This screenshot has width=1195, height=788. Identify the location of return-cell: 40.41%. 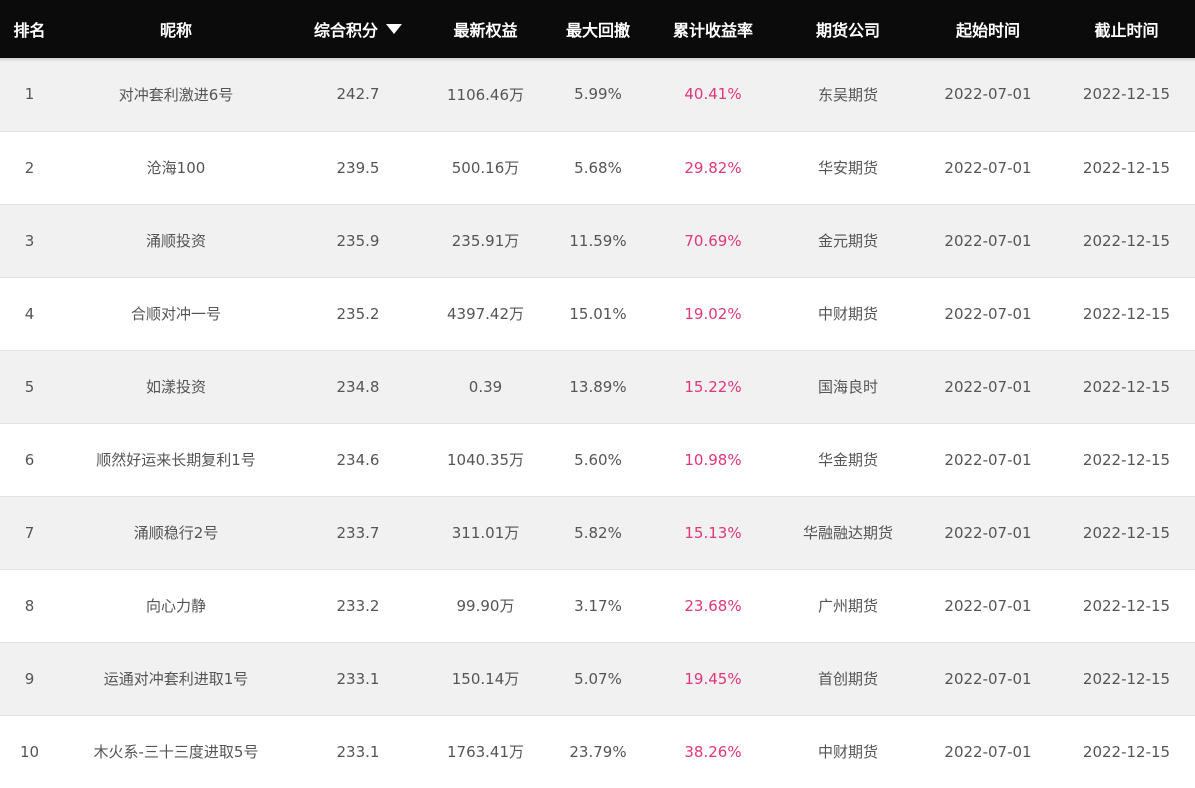
(713, 94).